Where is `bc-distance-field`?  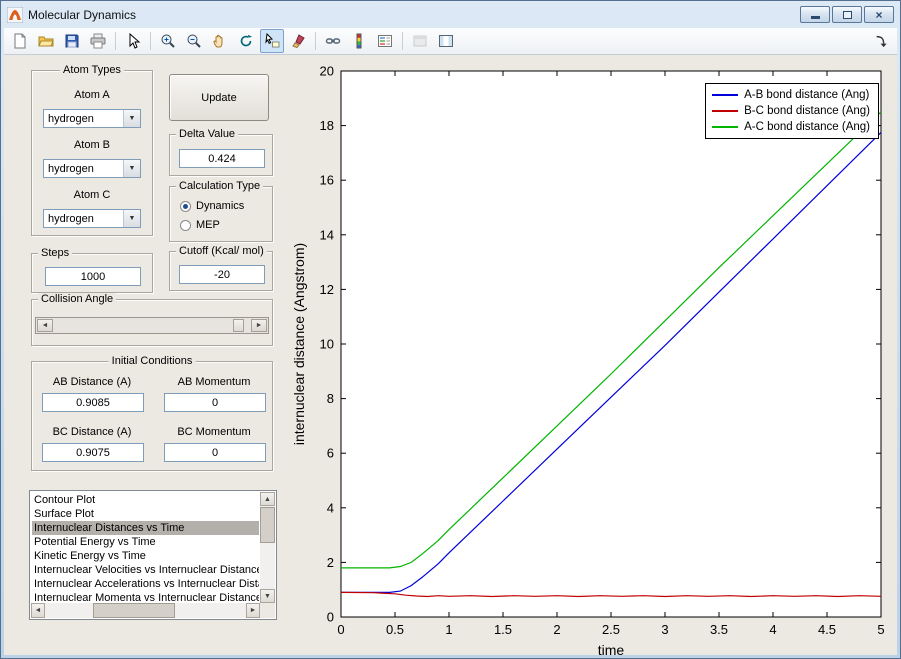 bc-distance-field is located at coordinates (93, 452).